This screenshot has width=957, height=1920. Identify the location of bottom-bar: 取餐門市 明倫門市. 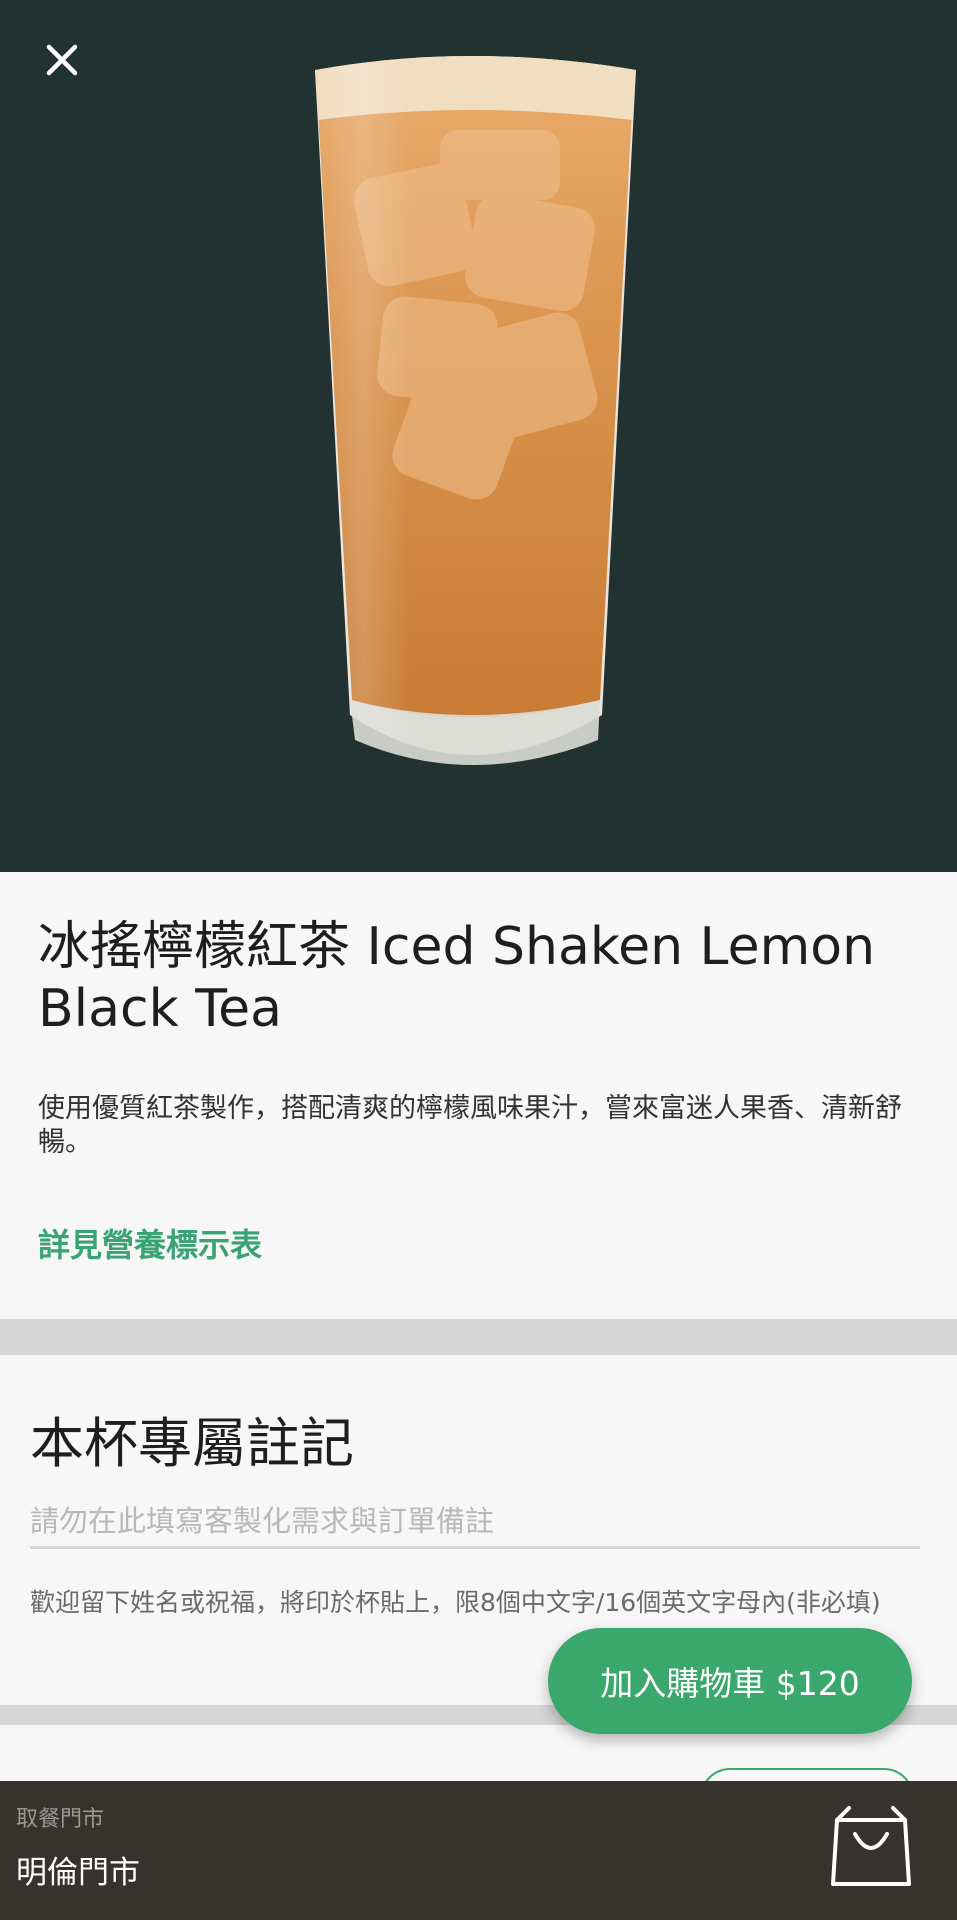
(478, 1850).